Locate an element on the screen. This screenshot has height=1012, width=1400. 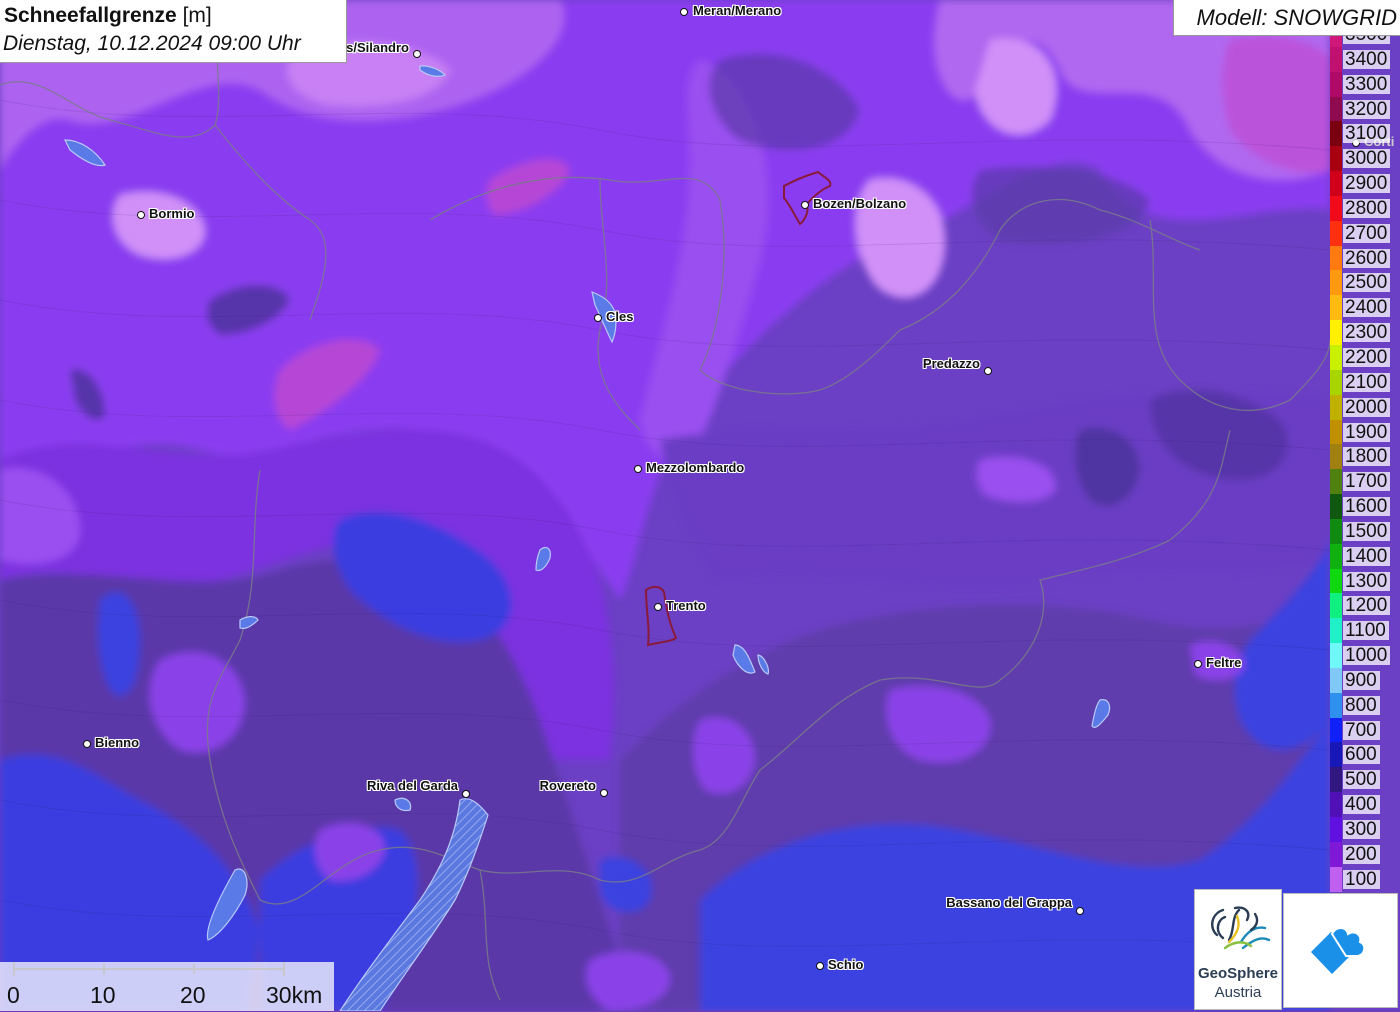
place-label: Bienno is located at coordinates (117, 742).